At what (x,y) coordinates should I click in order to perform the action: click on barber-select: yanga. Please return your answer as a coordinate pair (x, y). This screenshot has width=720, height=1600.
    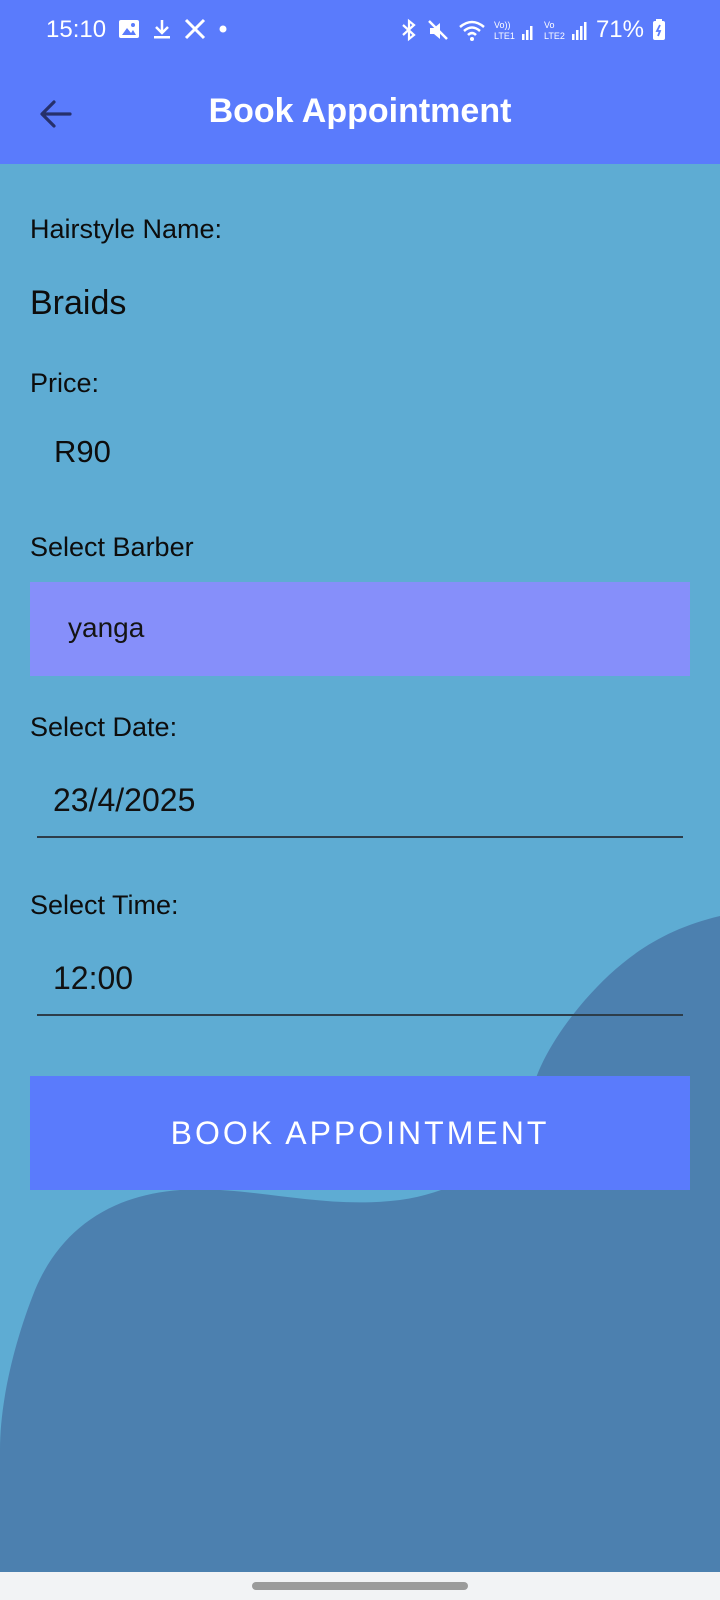
    Looking at the image, I should click on (360, 629).